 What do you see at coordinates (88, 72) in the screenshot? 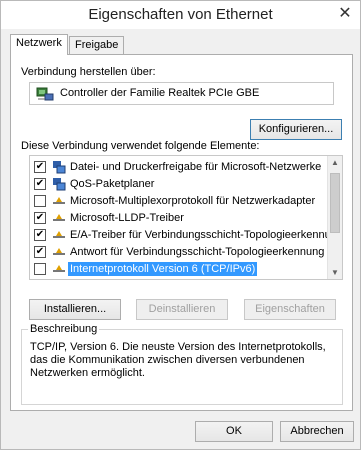
I see `connect-using-label: Verbindung herstellen über:` at bounding box center [88, 72].